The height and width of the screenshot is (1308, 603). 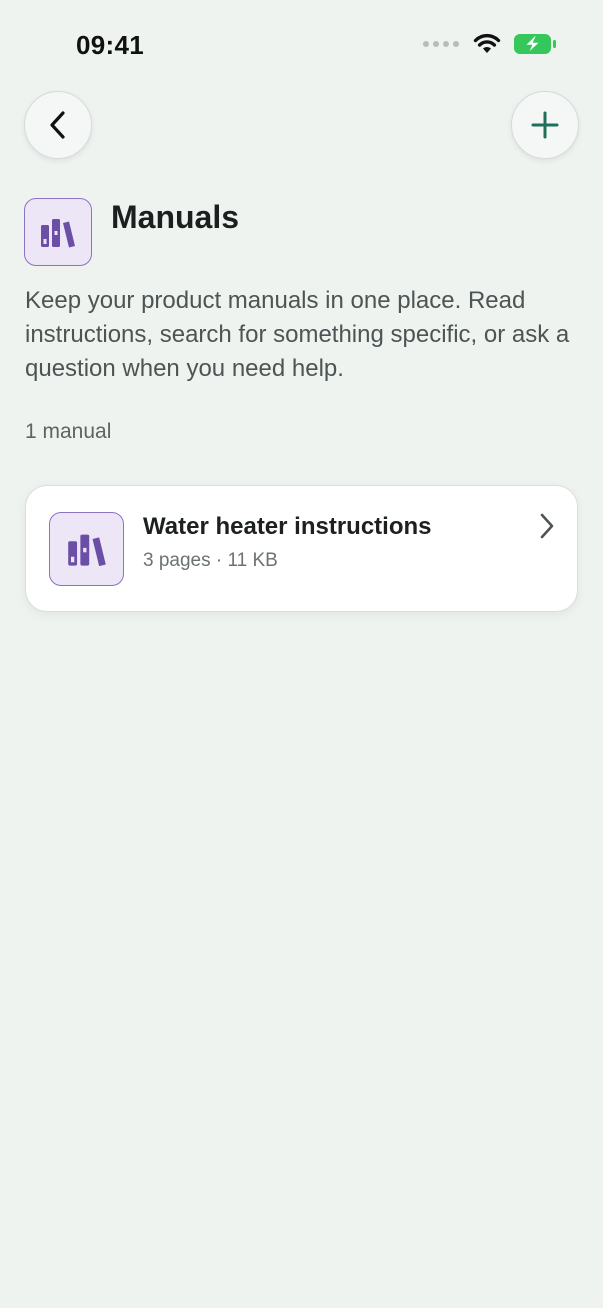 I want to click on battery-charging-icon, so click(x=535, y=44).